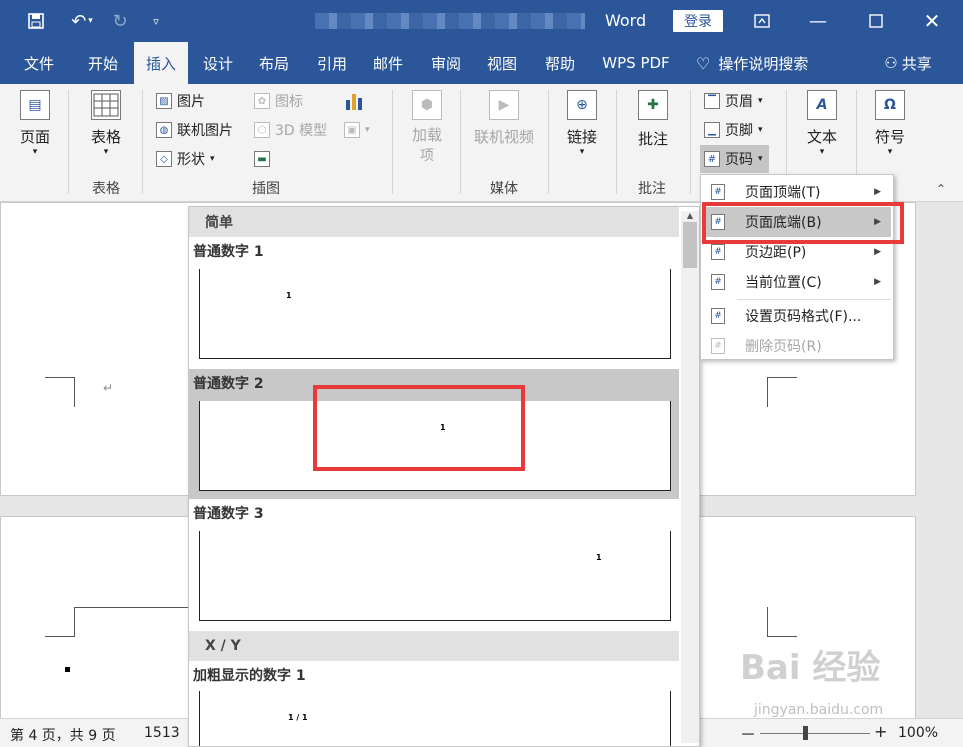  I want to click on header-button: ▔ 页眉 ▾, so click(733, 101).